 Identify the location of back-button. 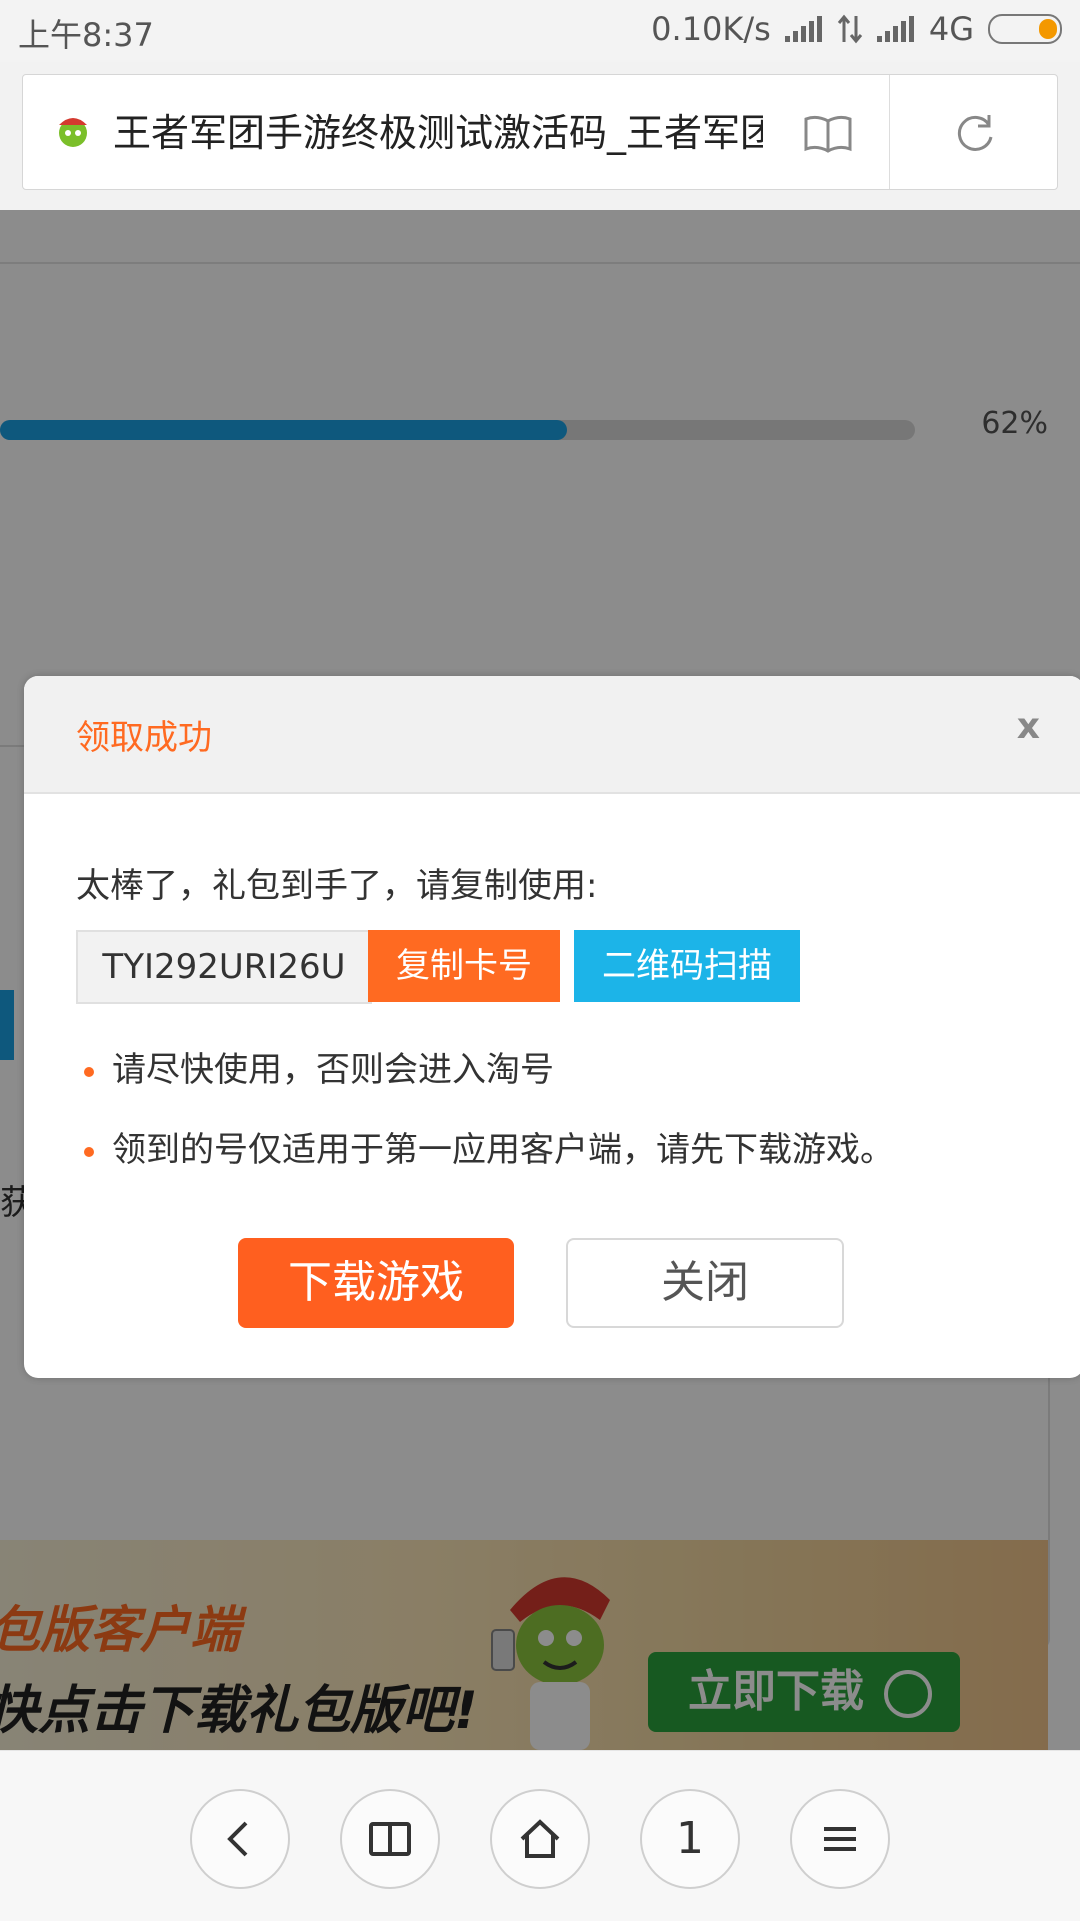
(240, 1839).